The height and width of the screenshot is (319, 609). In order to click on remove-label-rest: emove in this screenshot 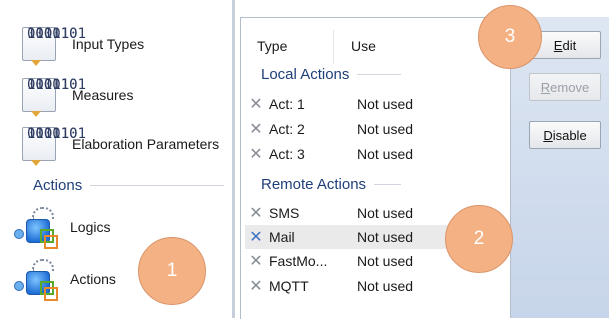, I will do `click(570, 87)`.